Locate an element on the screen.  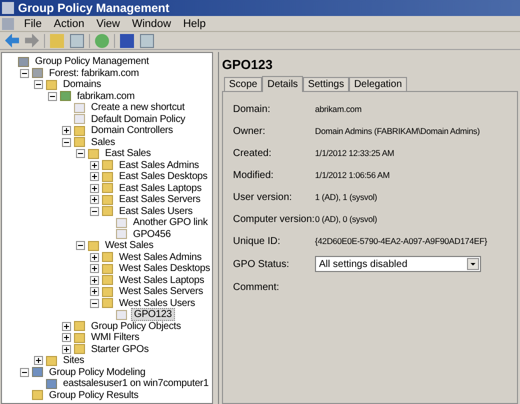
tree-item: Group Policy Objects is located at coordinates (136, 326).